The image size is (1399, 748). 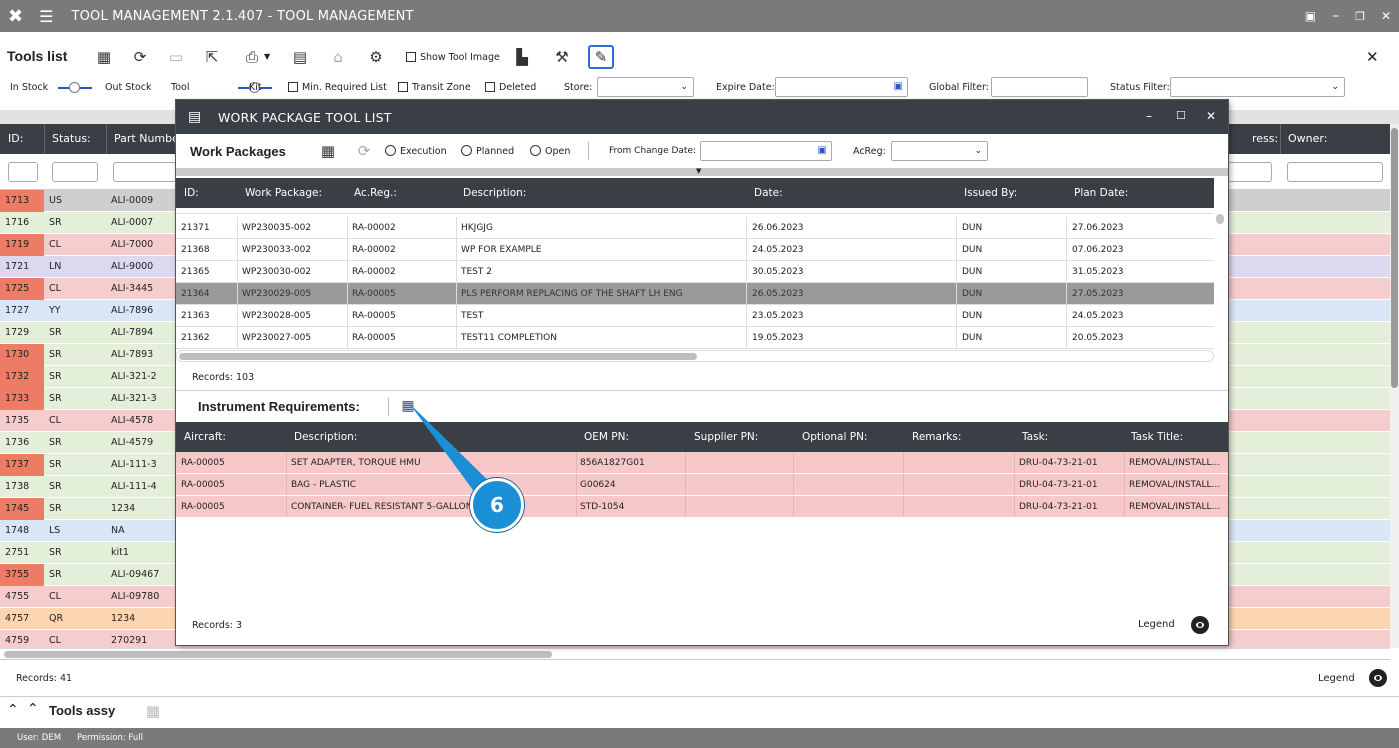 I want to click on dialog-minimize-icon: –, so click(x=1149, y=116).